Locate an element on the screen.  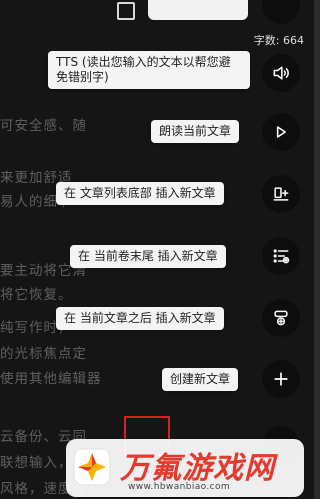
list-add-icon is located at coordinates (281, 256).